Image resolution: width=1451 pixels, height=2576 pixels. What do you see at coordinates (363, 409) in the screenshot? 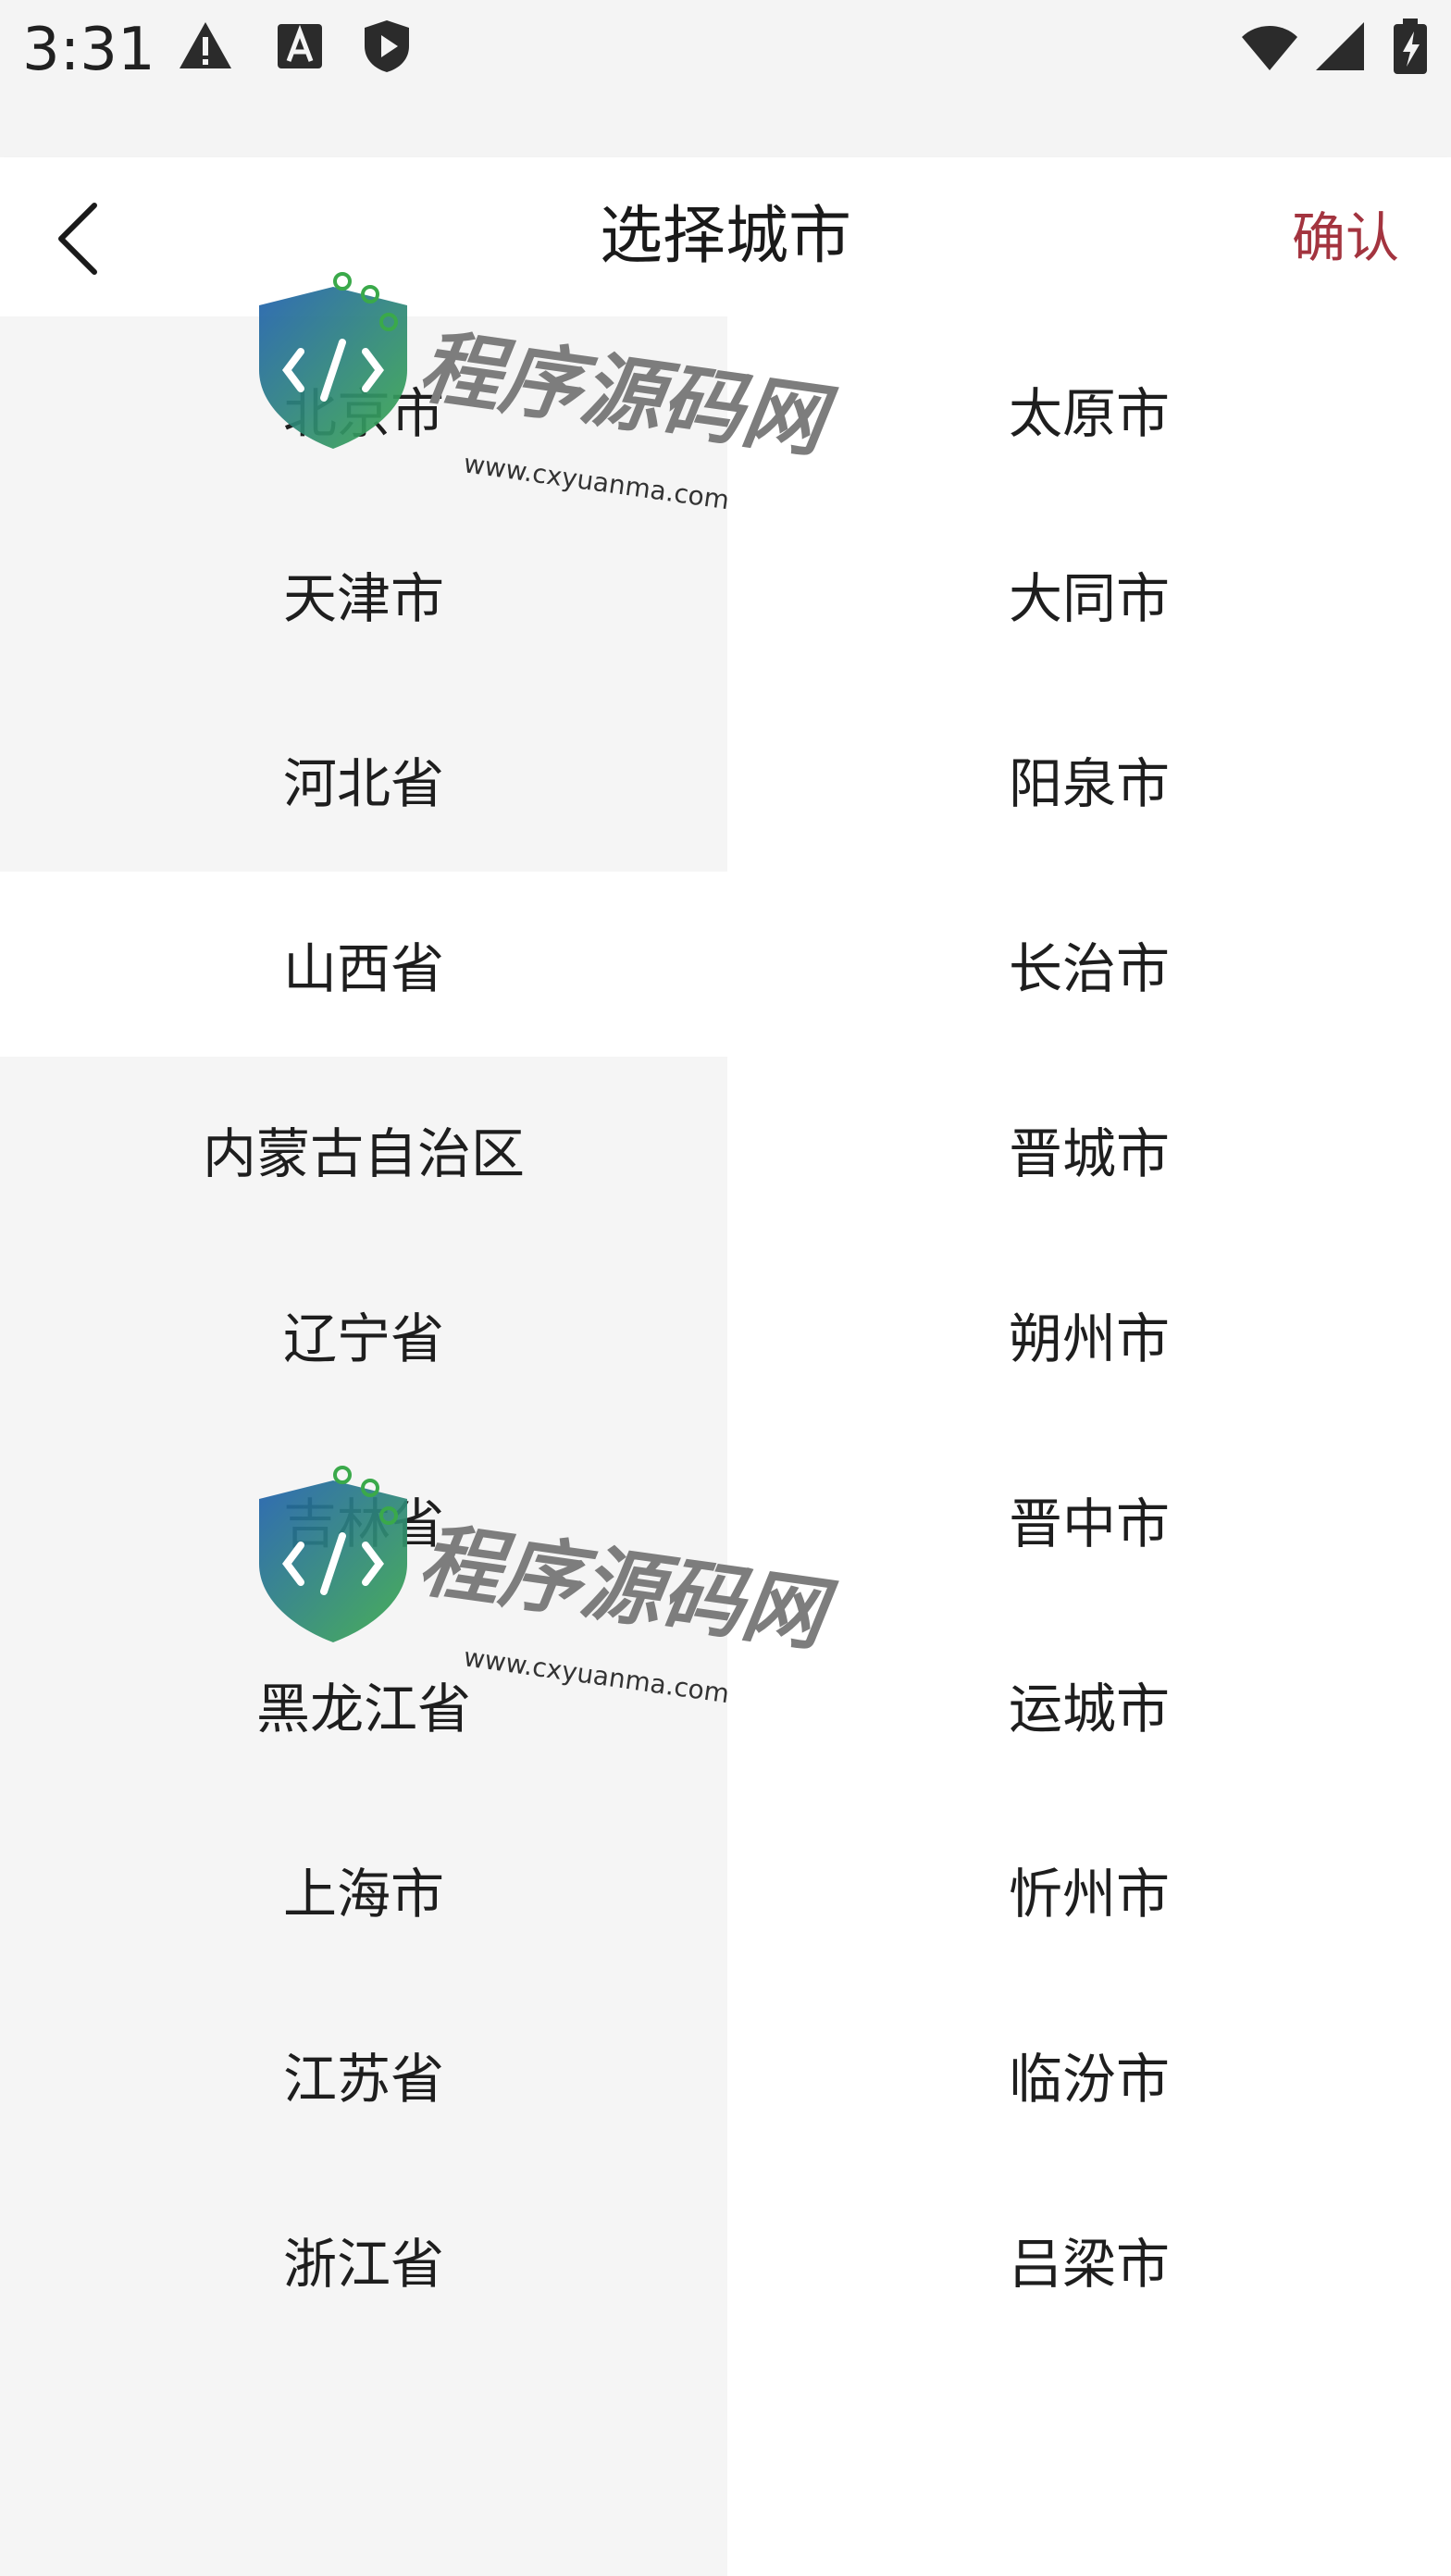
I see `province-item: 北京市` at bounding box center [363, 409].